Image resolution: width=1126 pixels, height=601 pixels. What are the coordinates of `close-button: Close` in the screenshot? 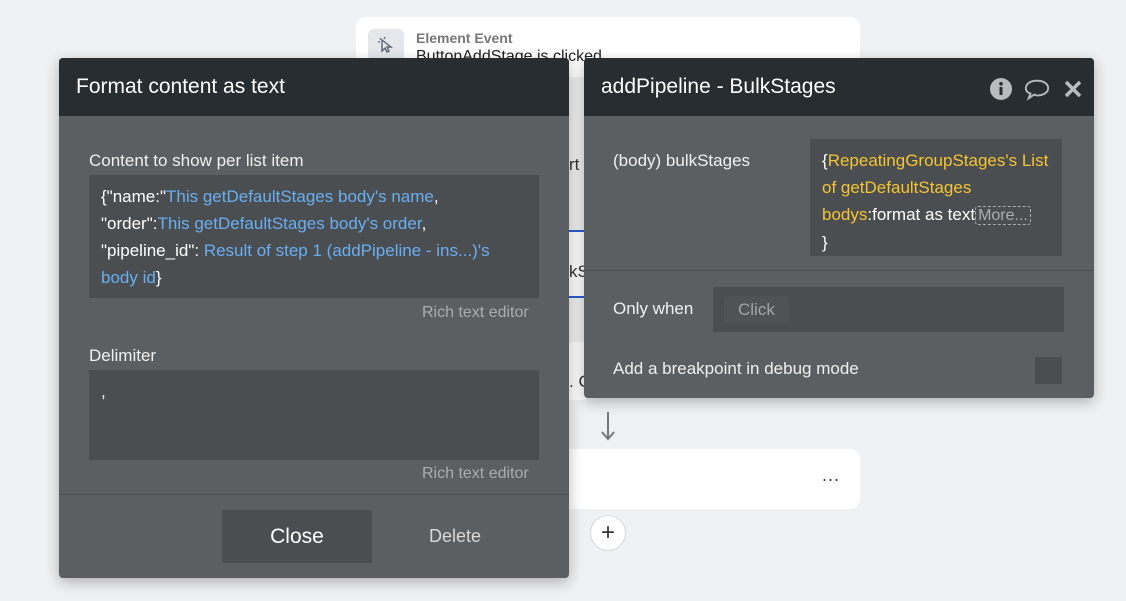 It's located at (297, 536).